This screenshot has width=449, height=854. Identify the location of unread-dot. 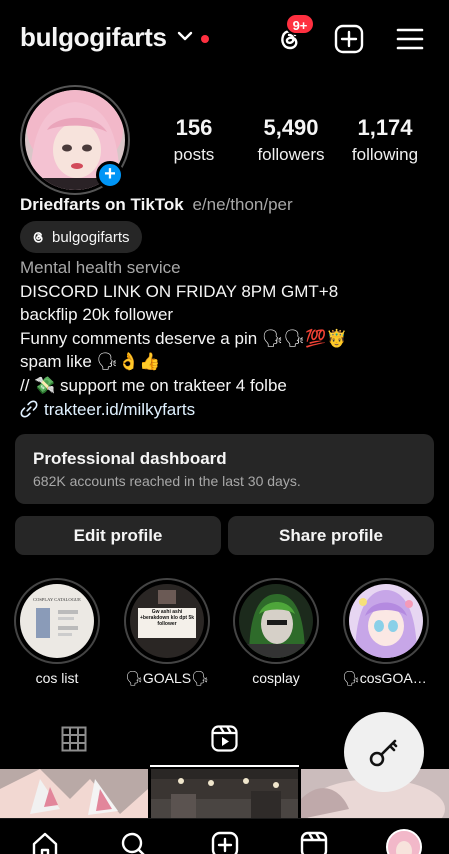
(205, 39).